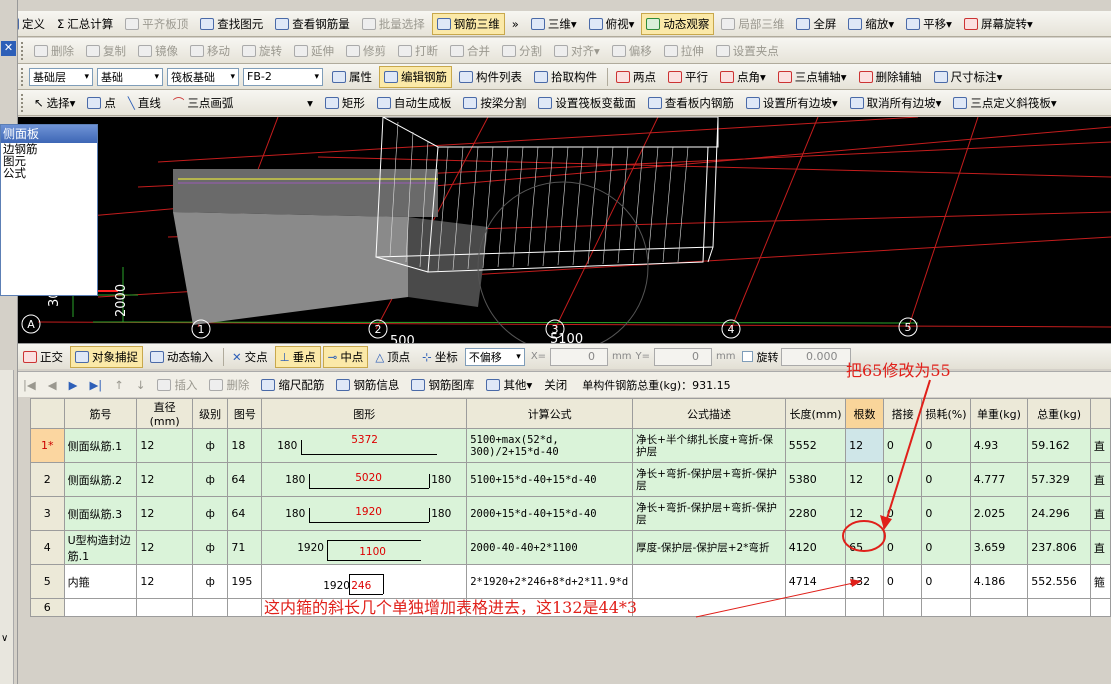 This screenshot has height=684, width=1111. What do you see at coordinates (565, 77) in the screenshot?
I see `pick-element-button: 拾取构件` at bounding box center [565, 77].